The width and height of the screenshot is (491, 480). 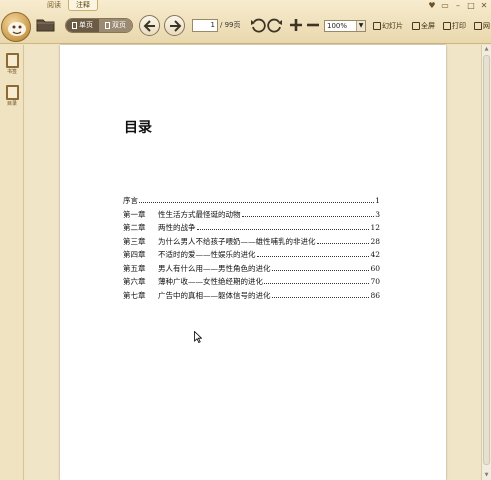 I want to click on view-mode-toggle: 单页 双页, so click(x=99, y=25).